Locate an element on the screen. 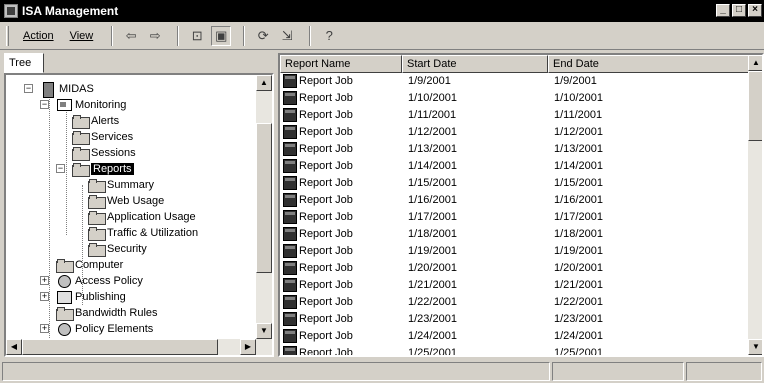  list-row: Report Job 1/17/2001 1/17/2001 is located at coordinates (515, 217).